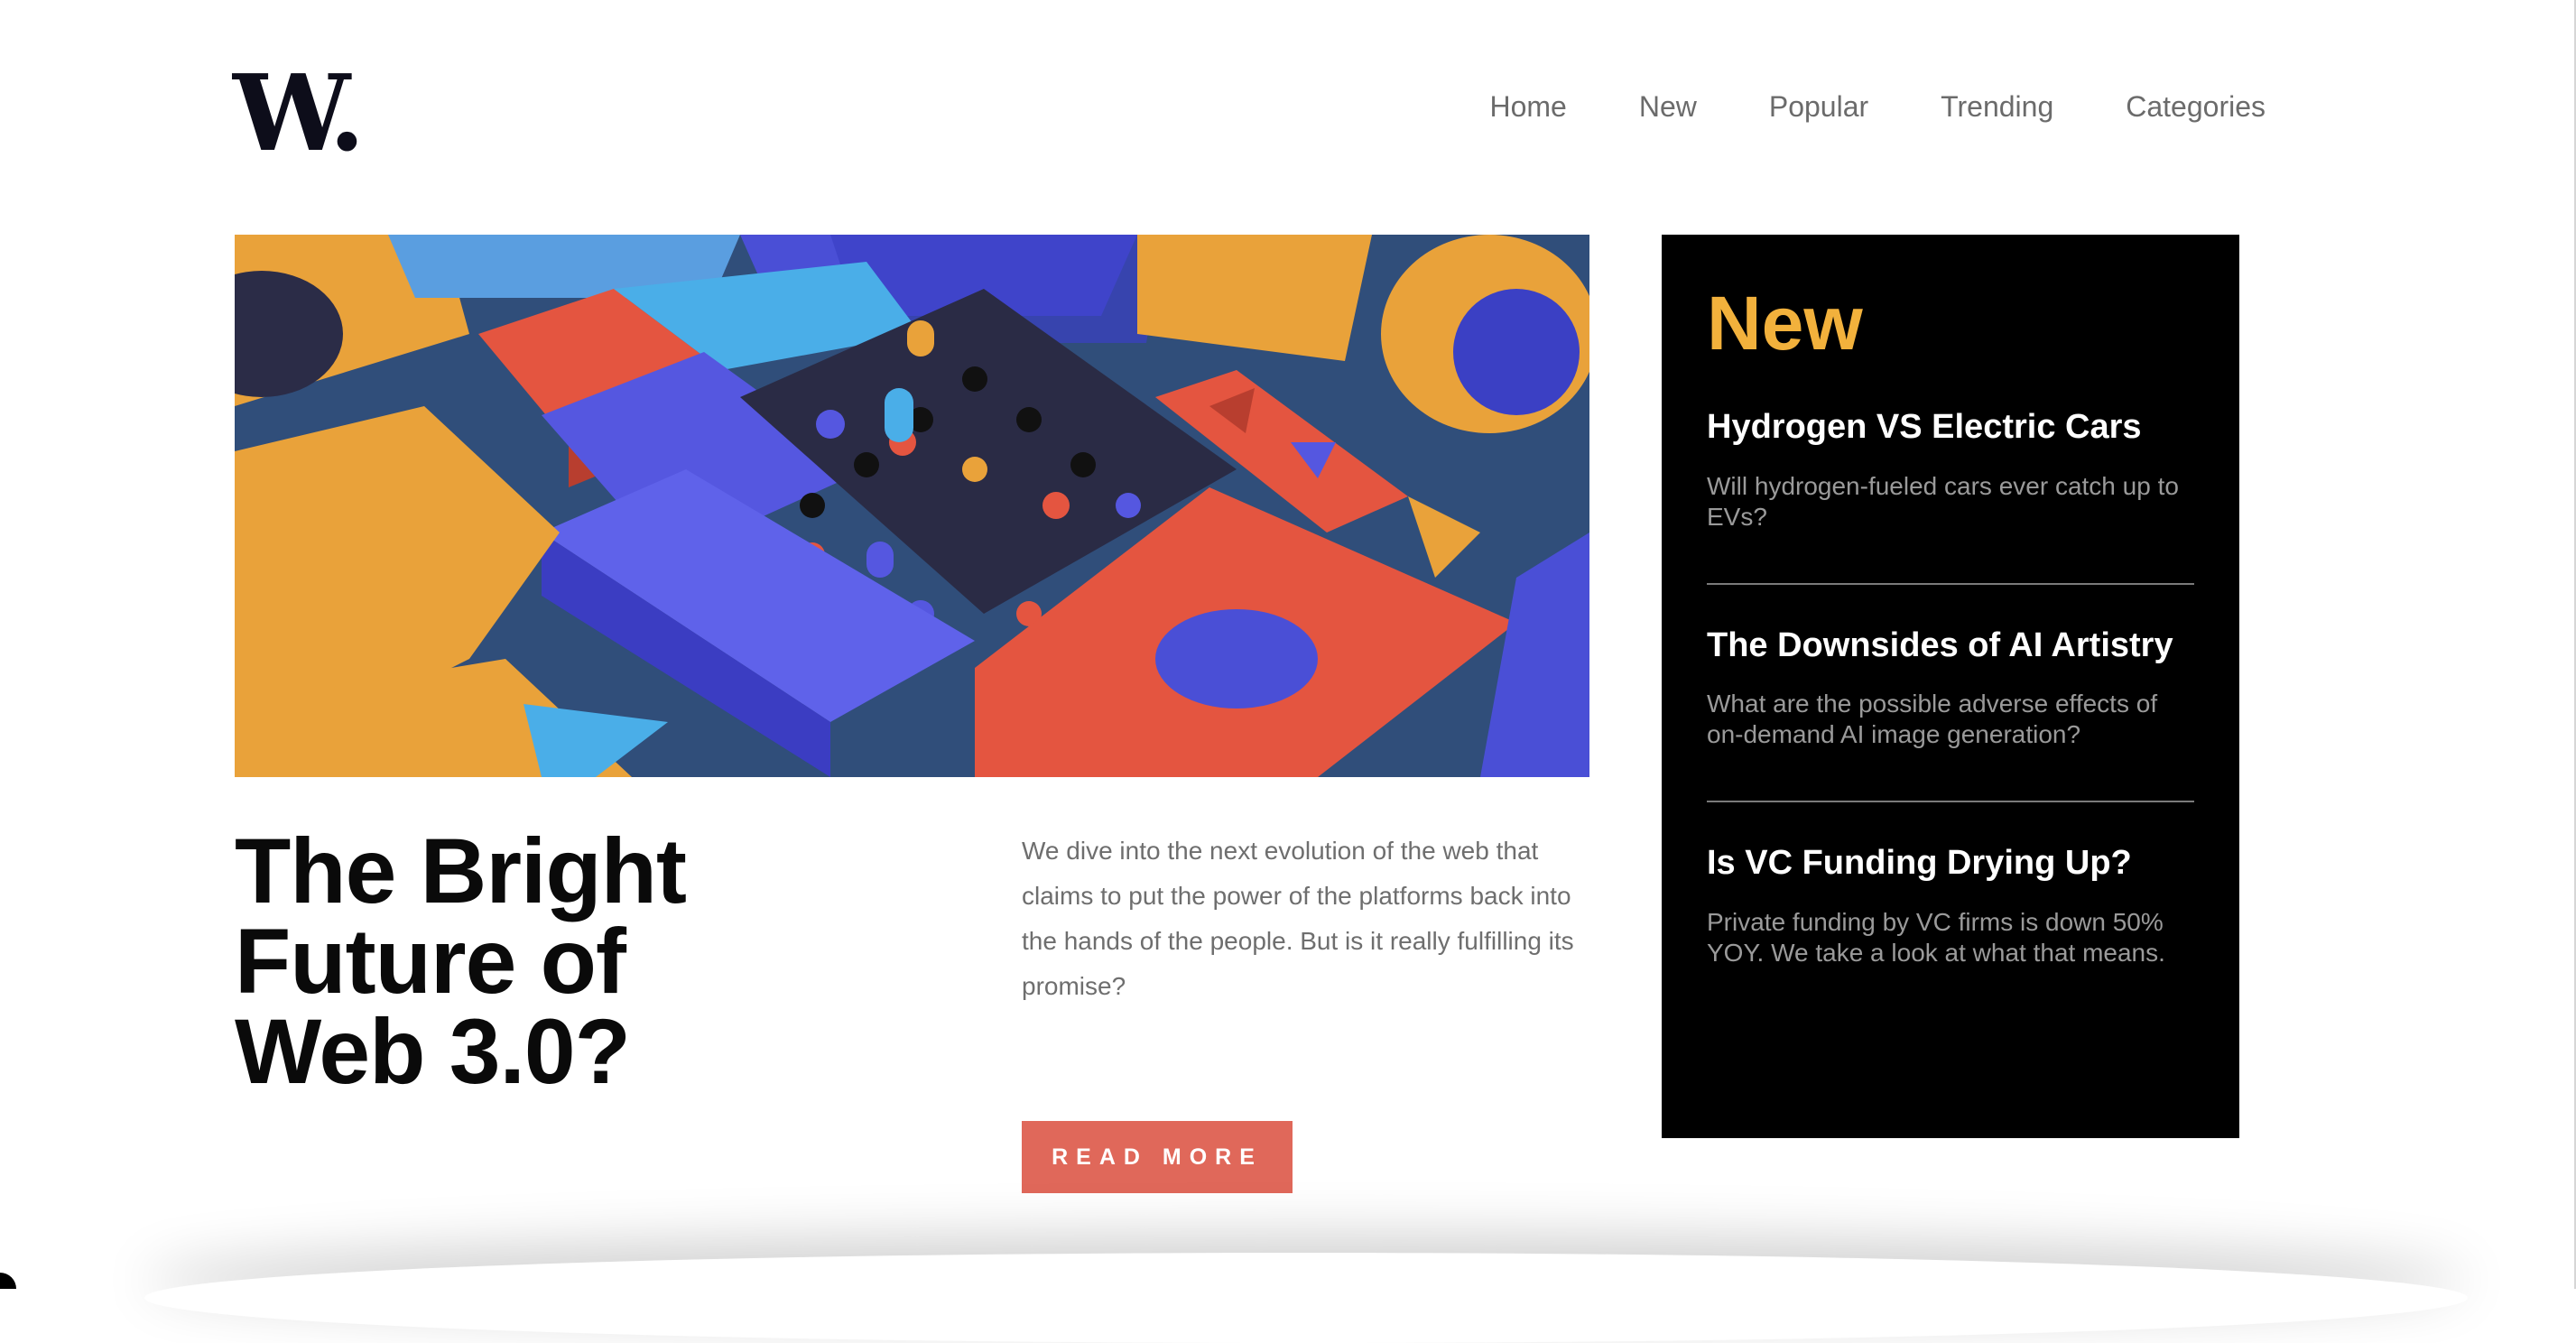 The width and height of the screenshot is (2576, 1343). I want to click on nav-item-home: Home, so click(1527, 107).